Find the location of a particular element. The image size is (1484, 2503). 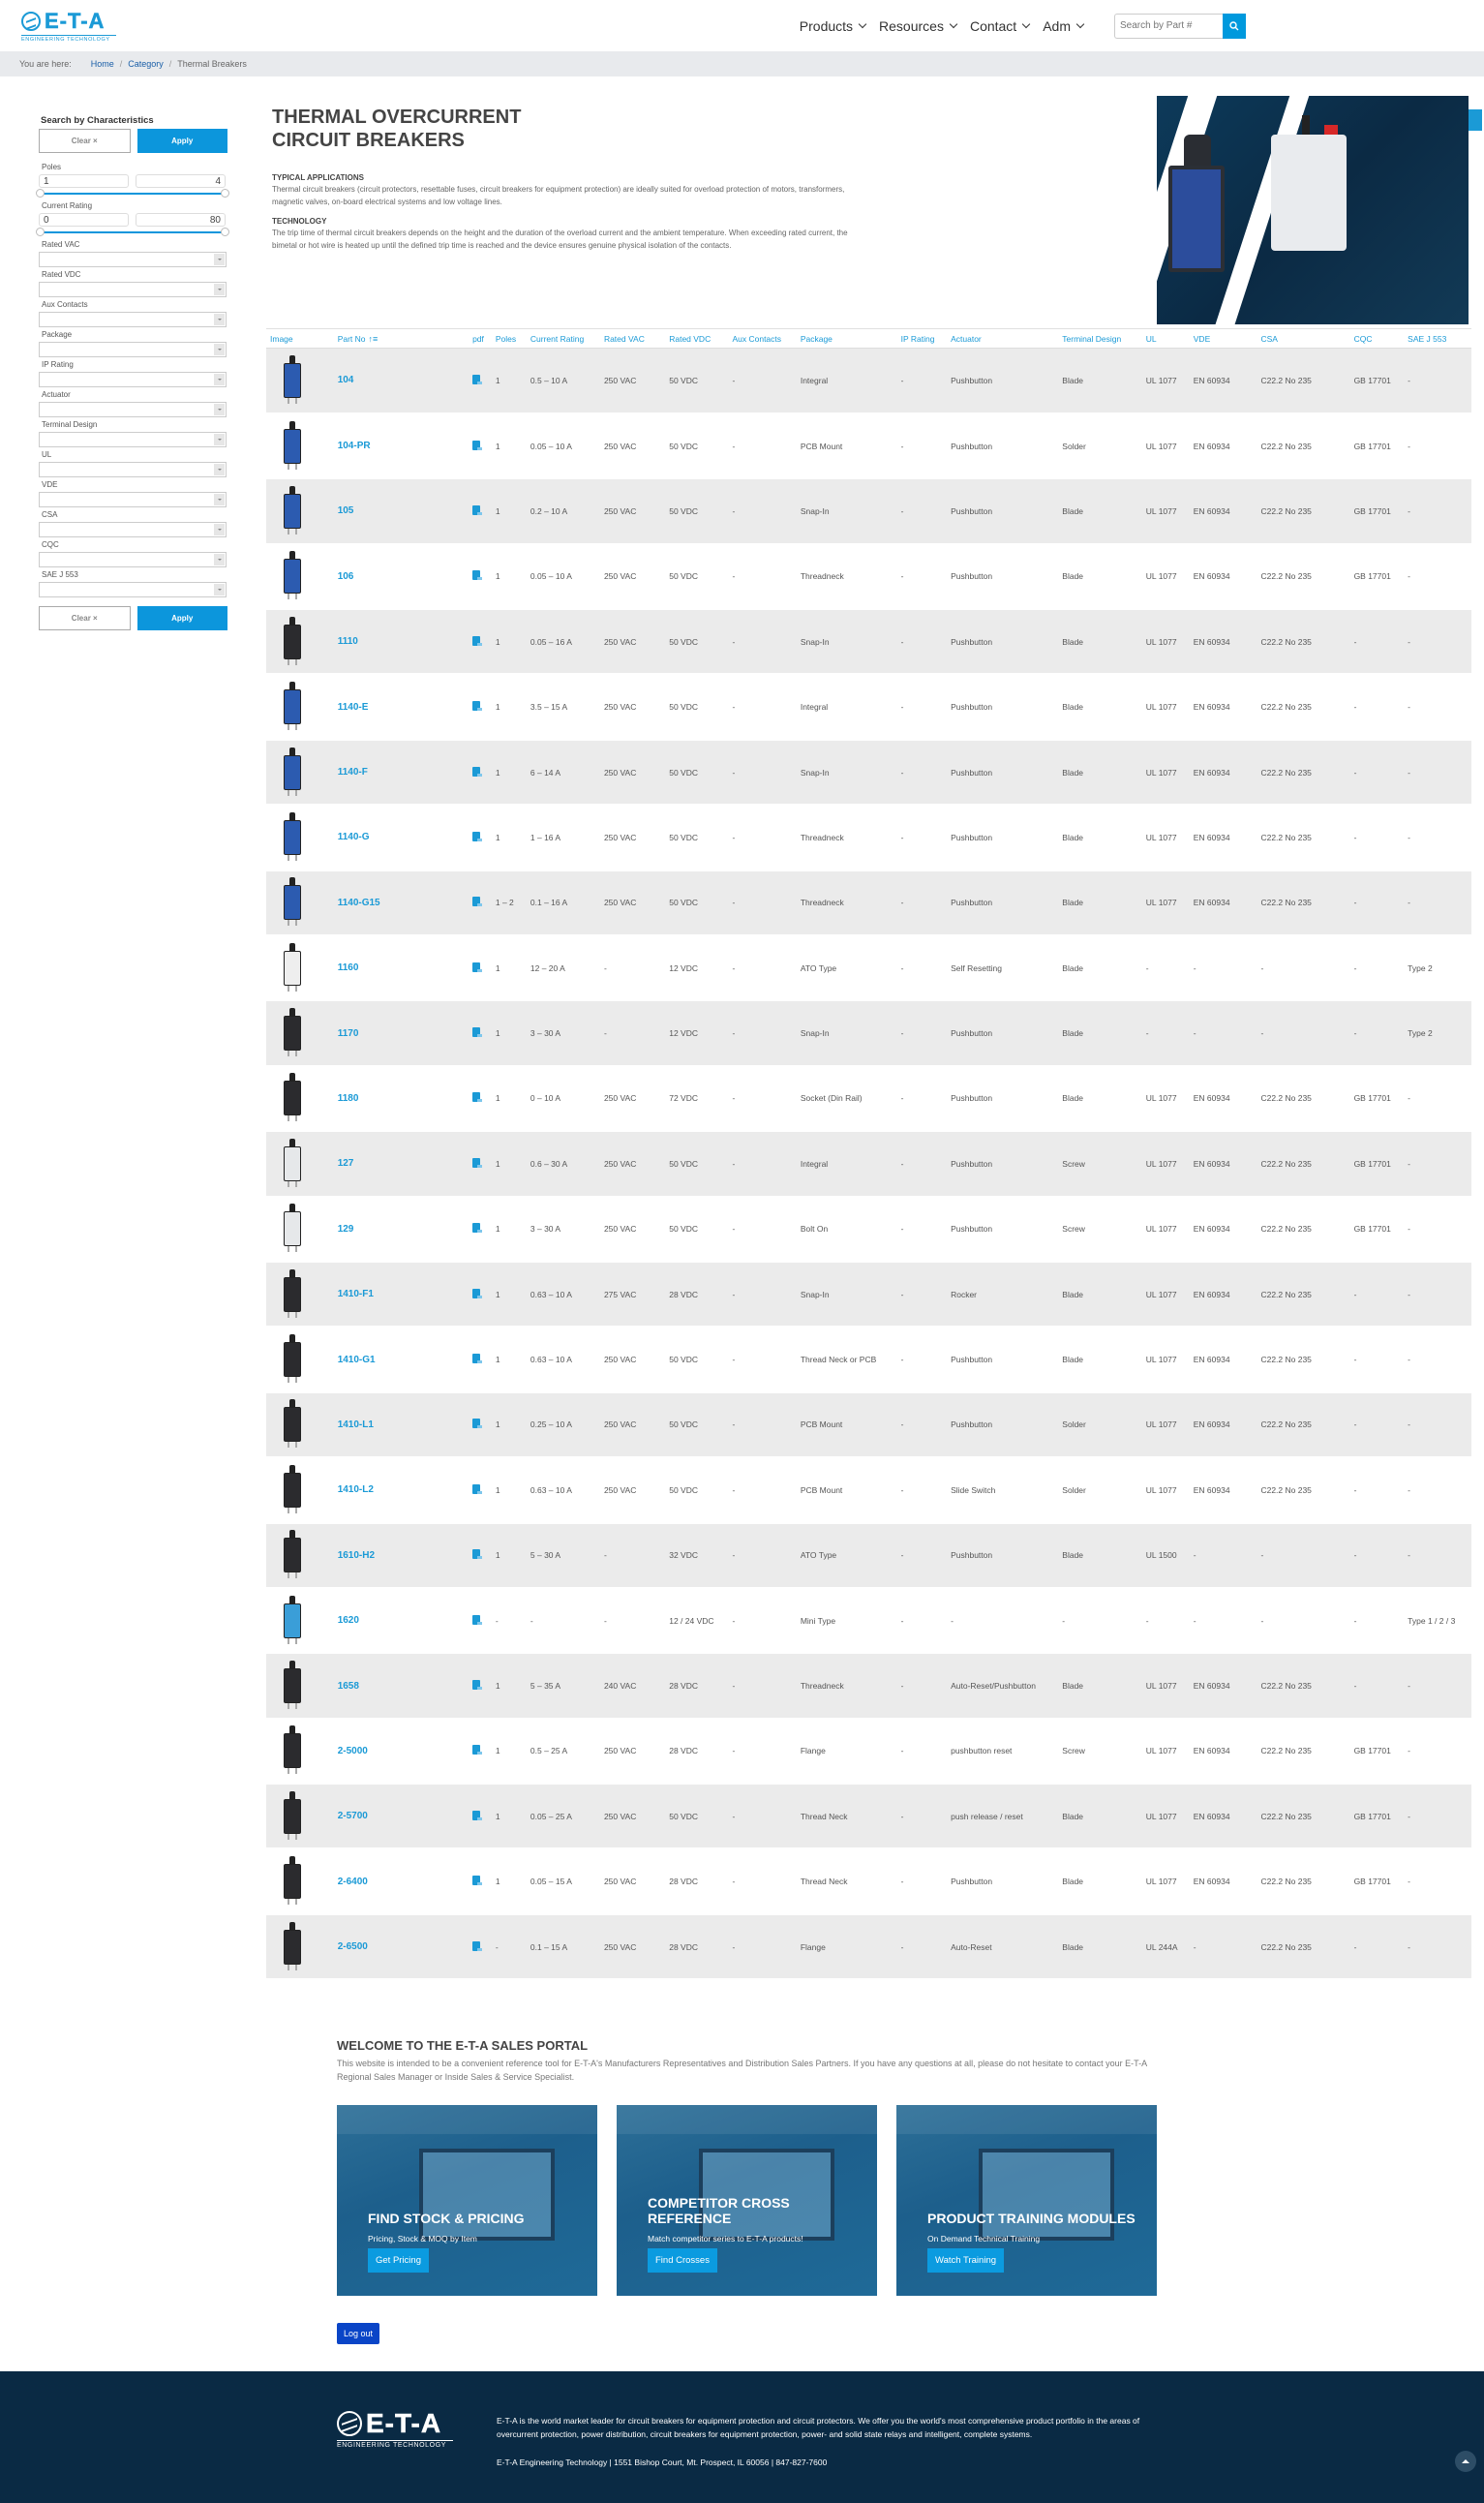

filter-select-ul is located at coordinates (133, 469).